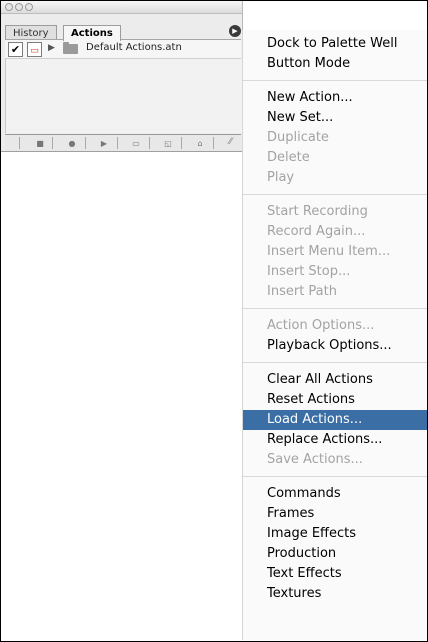 The height and width of the screenshot is (642, 428). I want to click on action-set-row: ✔ ▭ ▶ Default Actions.atn, so click(123, 49).